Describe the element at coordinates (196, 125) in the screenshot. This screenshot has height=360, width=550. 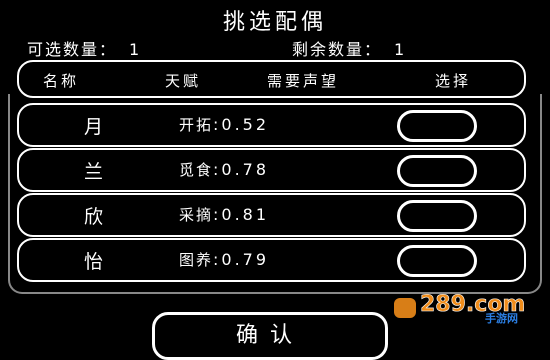
I see `talent-type: 开拓` at that location.